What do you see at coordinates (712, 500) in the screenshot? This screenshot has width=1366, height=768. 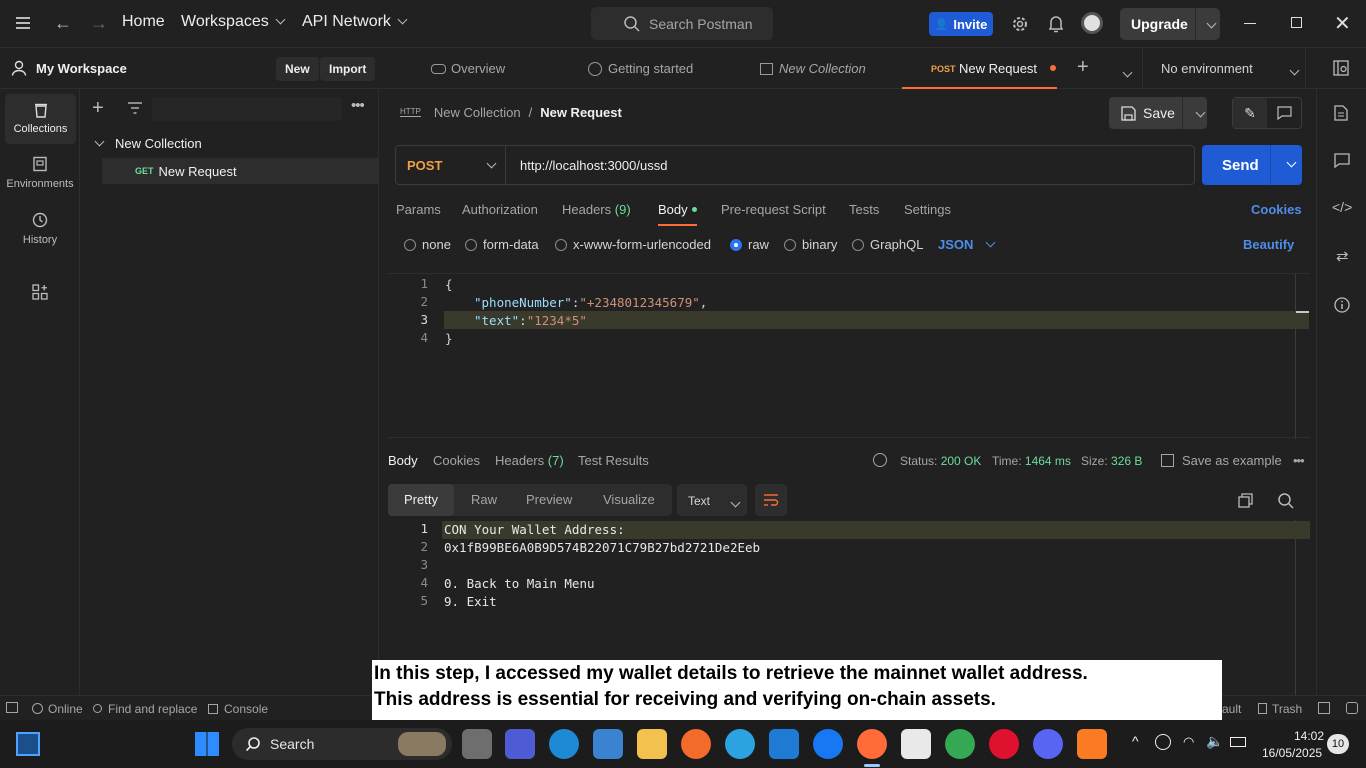 I see `format-select: Text` at bounding box center [712, 500].